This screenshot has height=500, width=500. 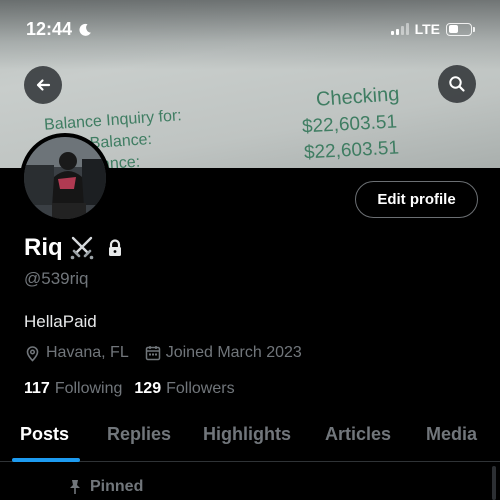 I want to click on arrow-left-icon, so click(x=43, y=85).